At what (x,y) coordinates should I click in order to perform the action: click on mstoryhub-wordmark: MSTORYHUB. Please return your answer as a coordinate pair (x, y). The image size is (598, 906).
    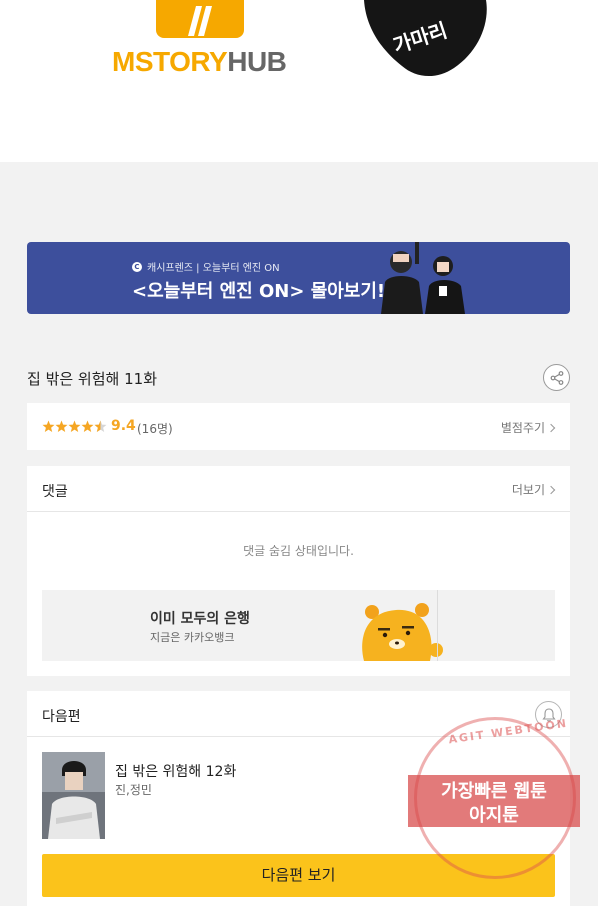
    Looking at the image, I should click on (199, 62).